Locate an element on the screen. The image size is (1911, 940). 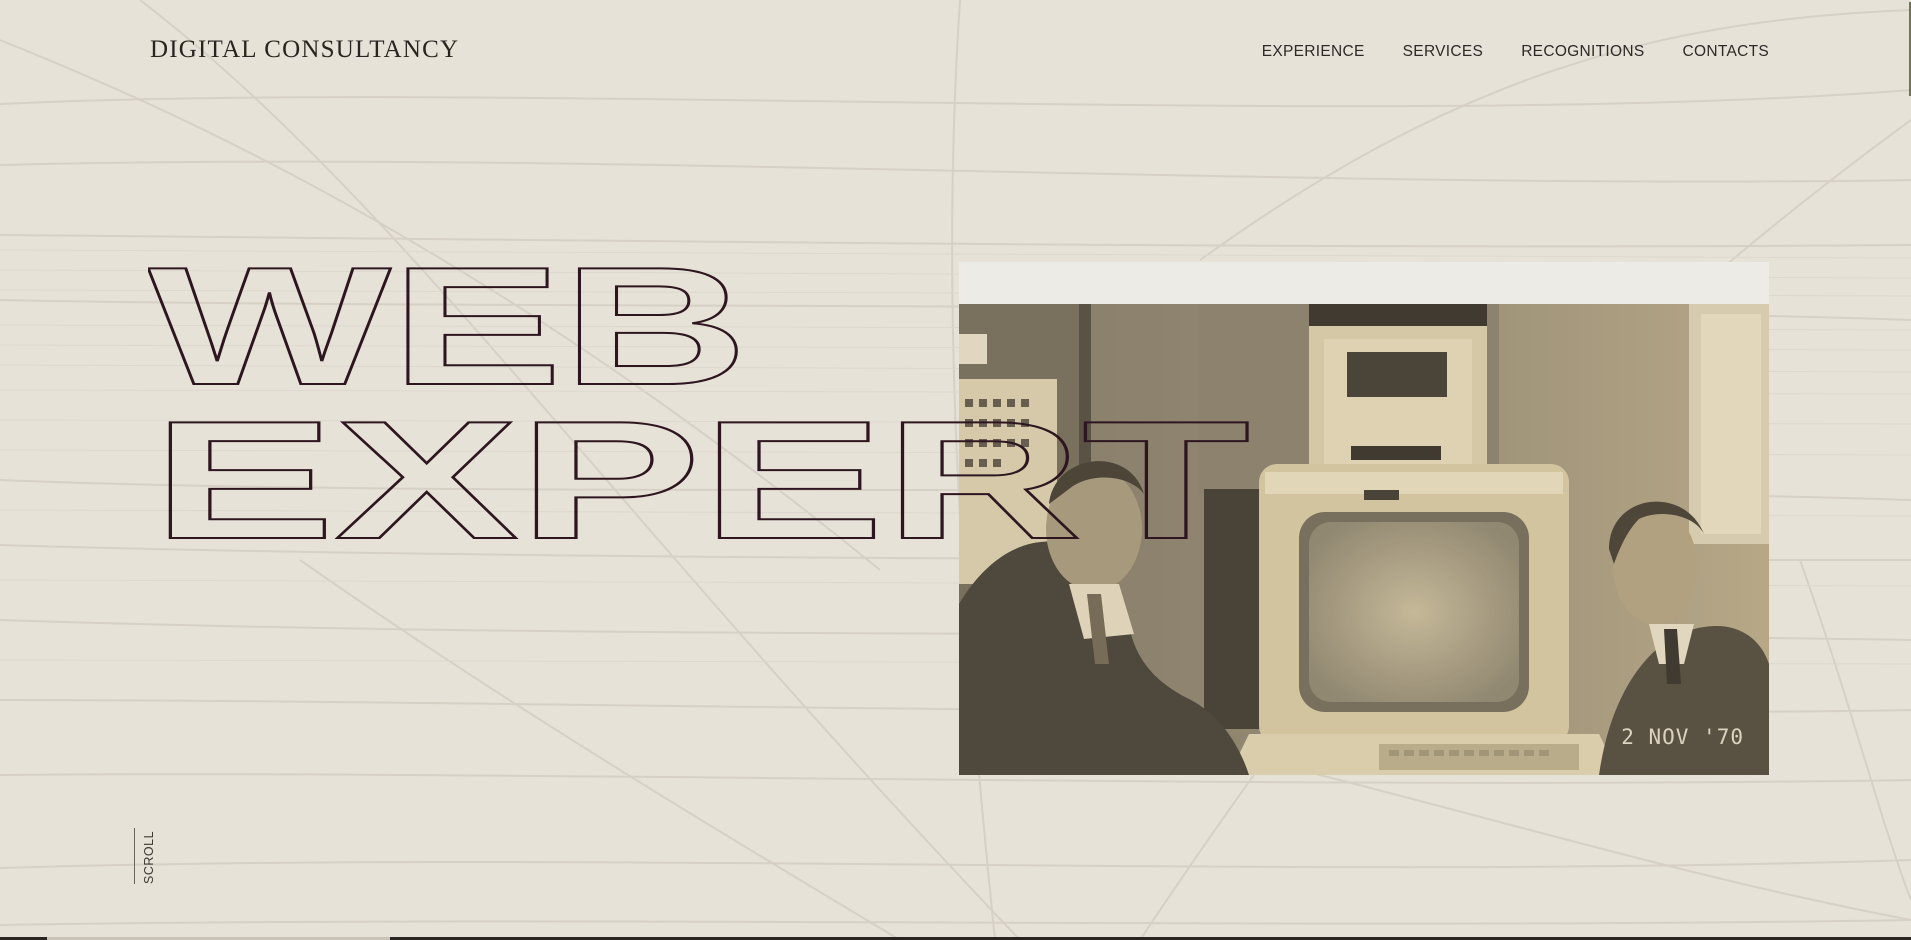
nav-item-contacts: CONTACTS is located at coordinates (1726, 52).